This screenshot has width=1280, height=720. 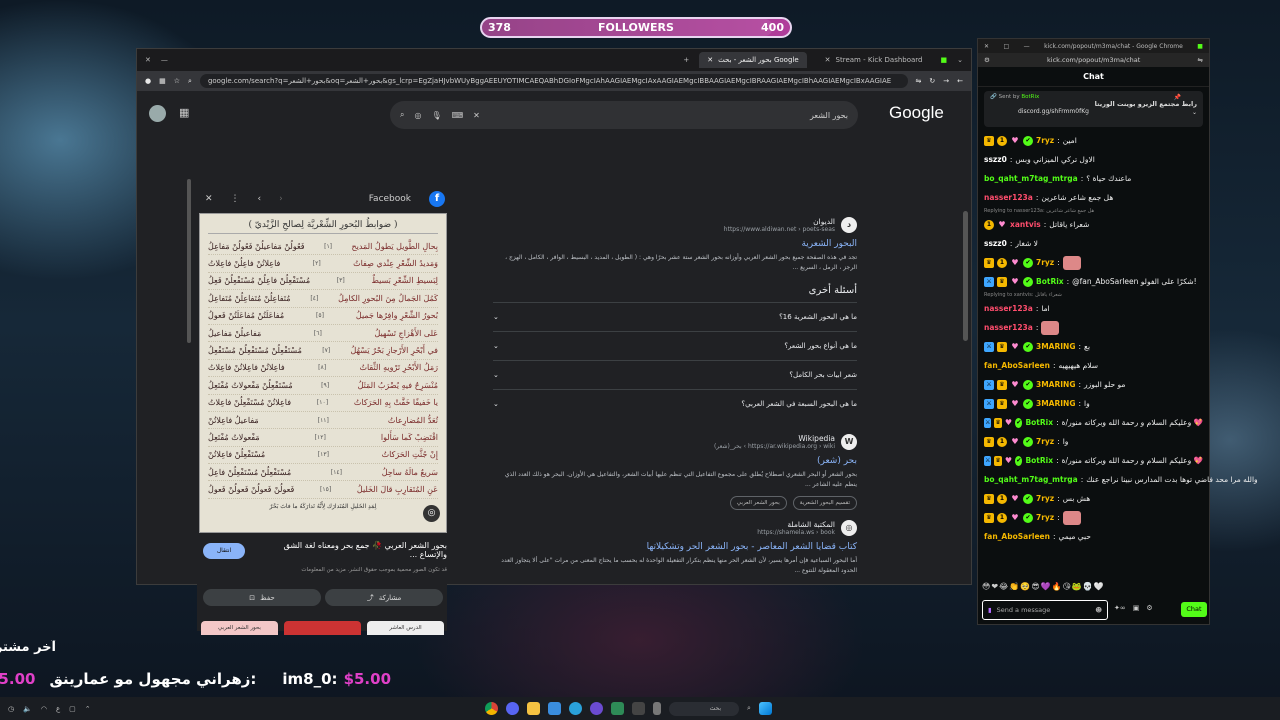 I want to click on paa-question: ما هي البحور السبعة في الشعر العربي؟ ⌄, so click(x=675, y=403).